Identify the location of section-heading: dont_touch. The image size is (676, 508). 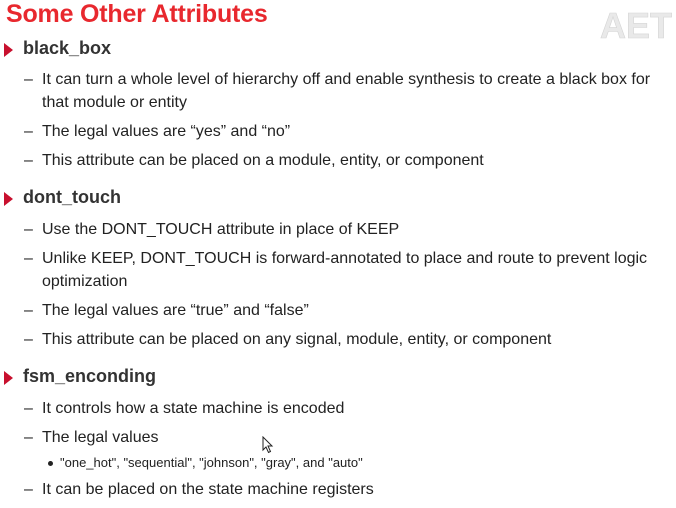
(72, 197).